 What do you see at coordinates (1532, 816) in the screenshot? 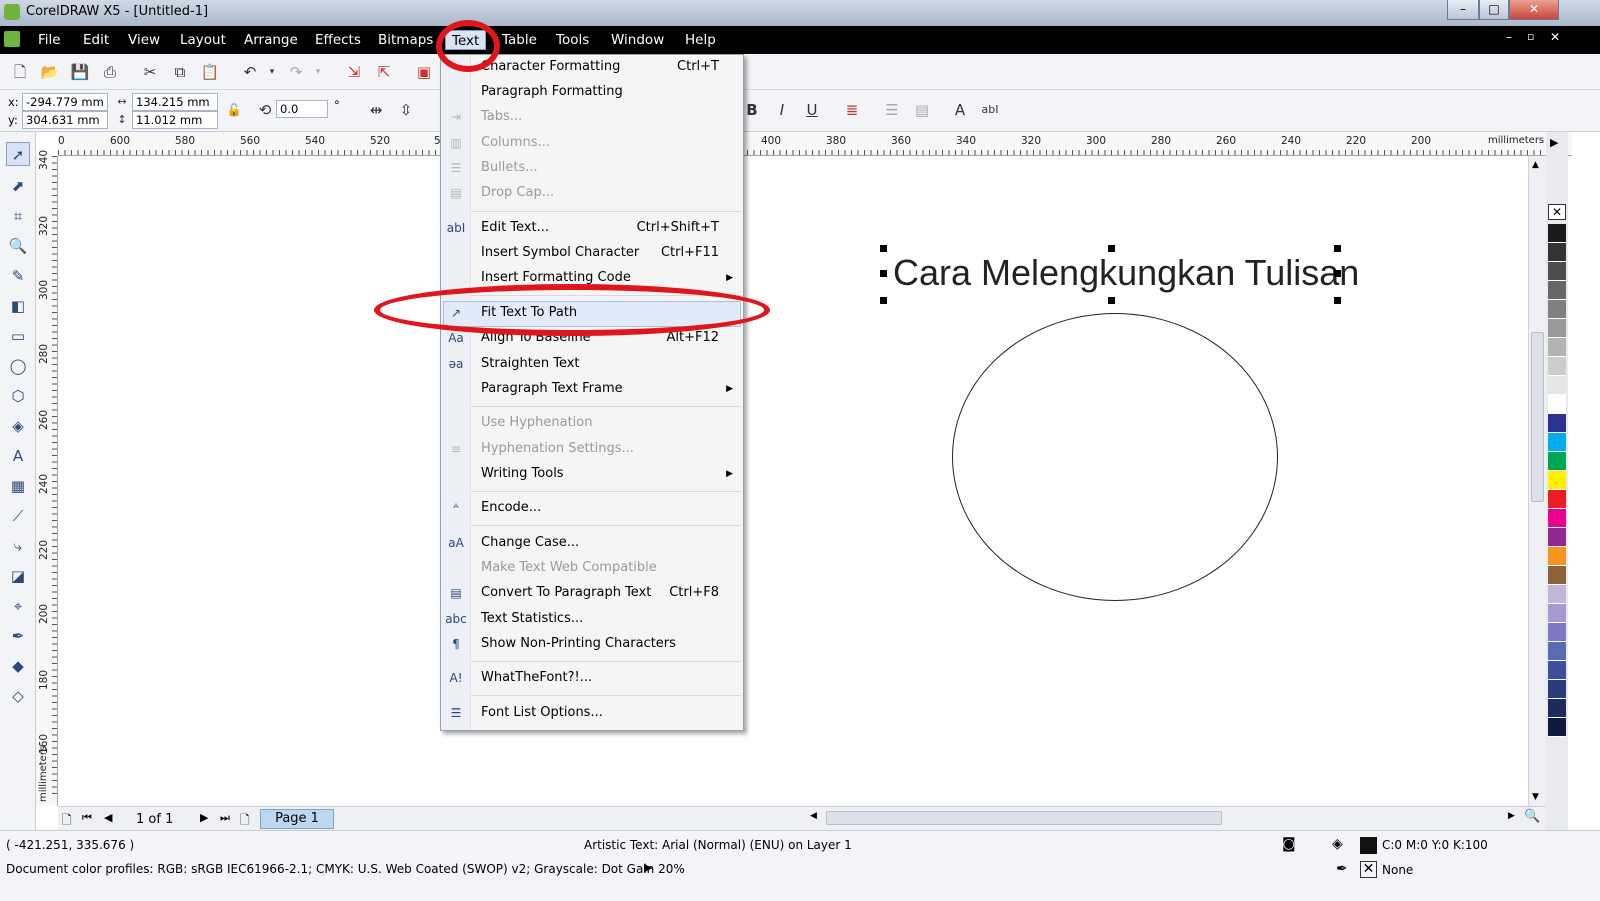
I see `zoom-navigator-icon: 🔍` at bounding box center [1532, 816].